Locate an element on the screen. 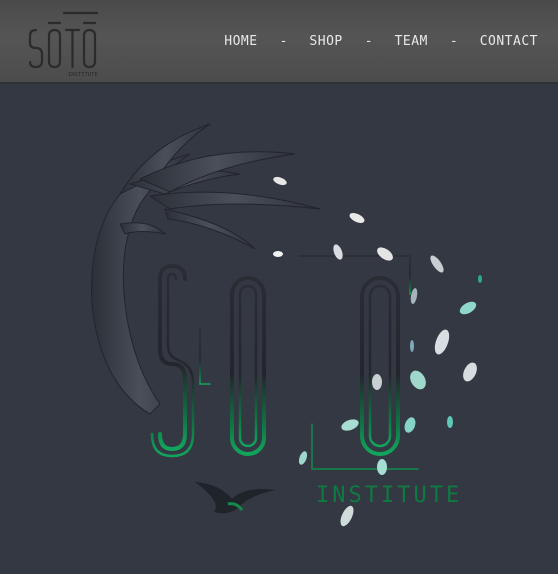 The width and height of the screenshot is (558, 574). nav-team: TEAM is located at coordinates (411, 41).